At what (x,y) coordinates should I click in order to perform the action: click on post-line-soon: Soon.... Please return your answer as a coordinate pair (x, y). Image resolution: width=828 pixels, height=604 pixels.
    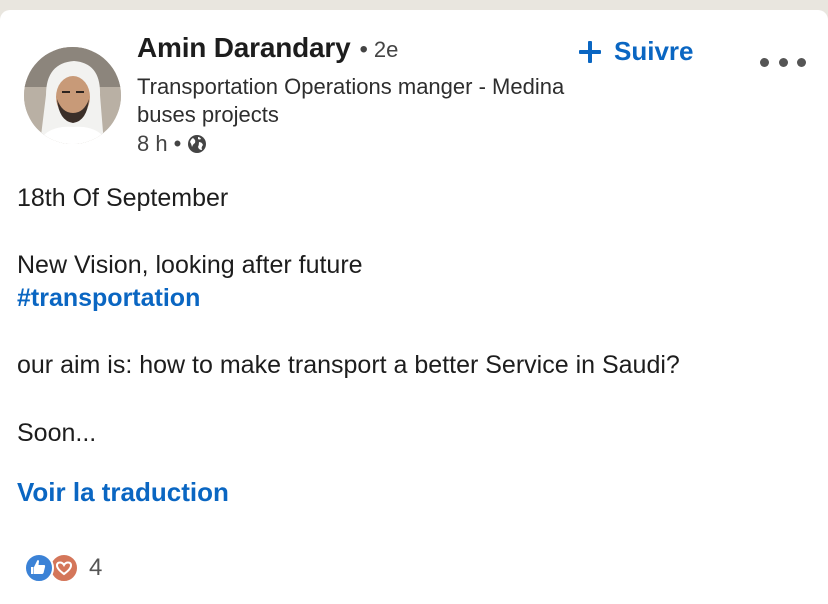
    Looking at the image, I should click on (57, 433).